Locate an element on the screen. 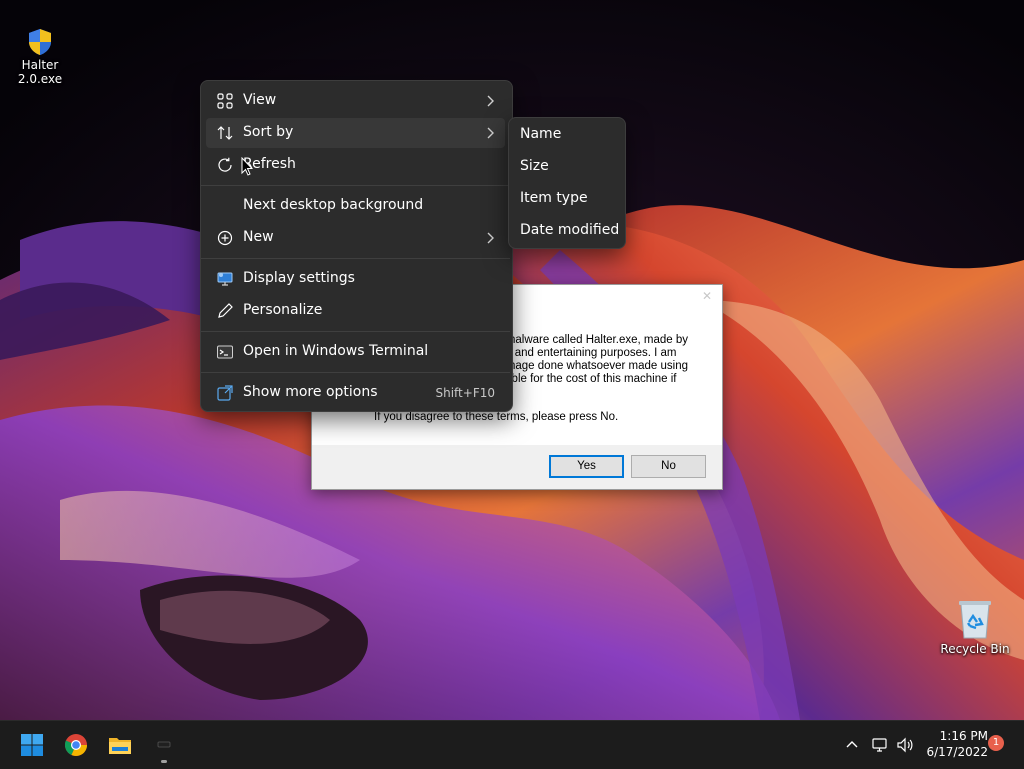  taskbar-halter-button is located at coordinates (164, 745).